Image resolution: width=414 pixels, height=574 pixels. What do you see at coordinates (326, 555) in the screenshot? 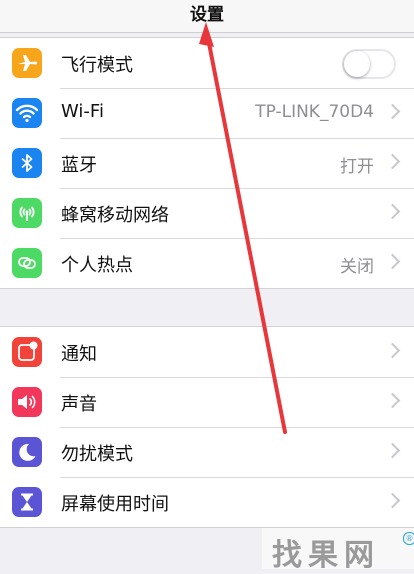
I see `watermark-text: 找果网` at bounding box center [326, 555].